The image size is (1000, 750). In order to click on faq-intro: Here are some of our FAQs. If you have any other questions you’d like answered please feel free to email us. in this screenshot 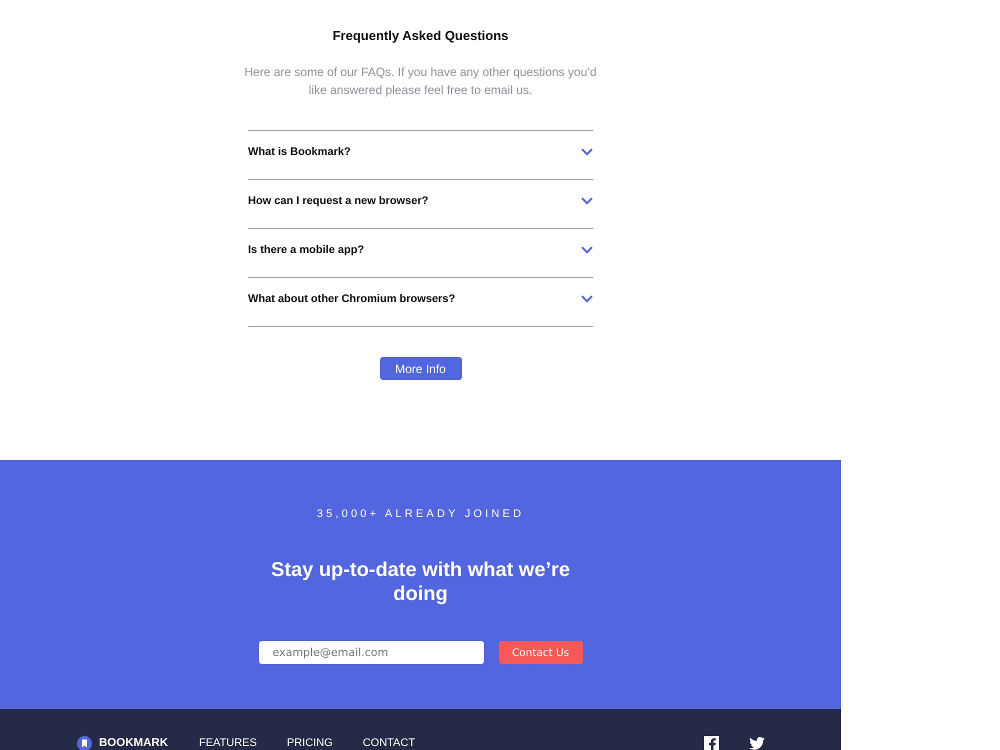, I will do `click(420, 81)`.